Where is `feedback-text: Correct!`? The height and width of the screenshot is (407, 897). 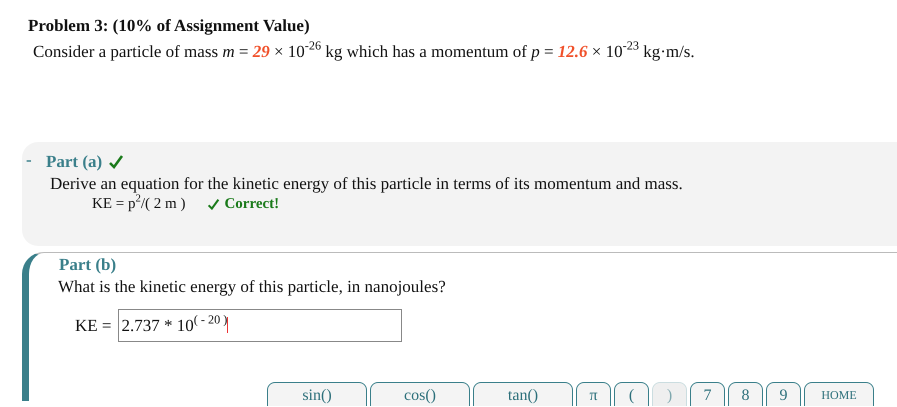
feedback-text: Correct! is located at coordinates (252, 204).